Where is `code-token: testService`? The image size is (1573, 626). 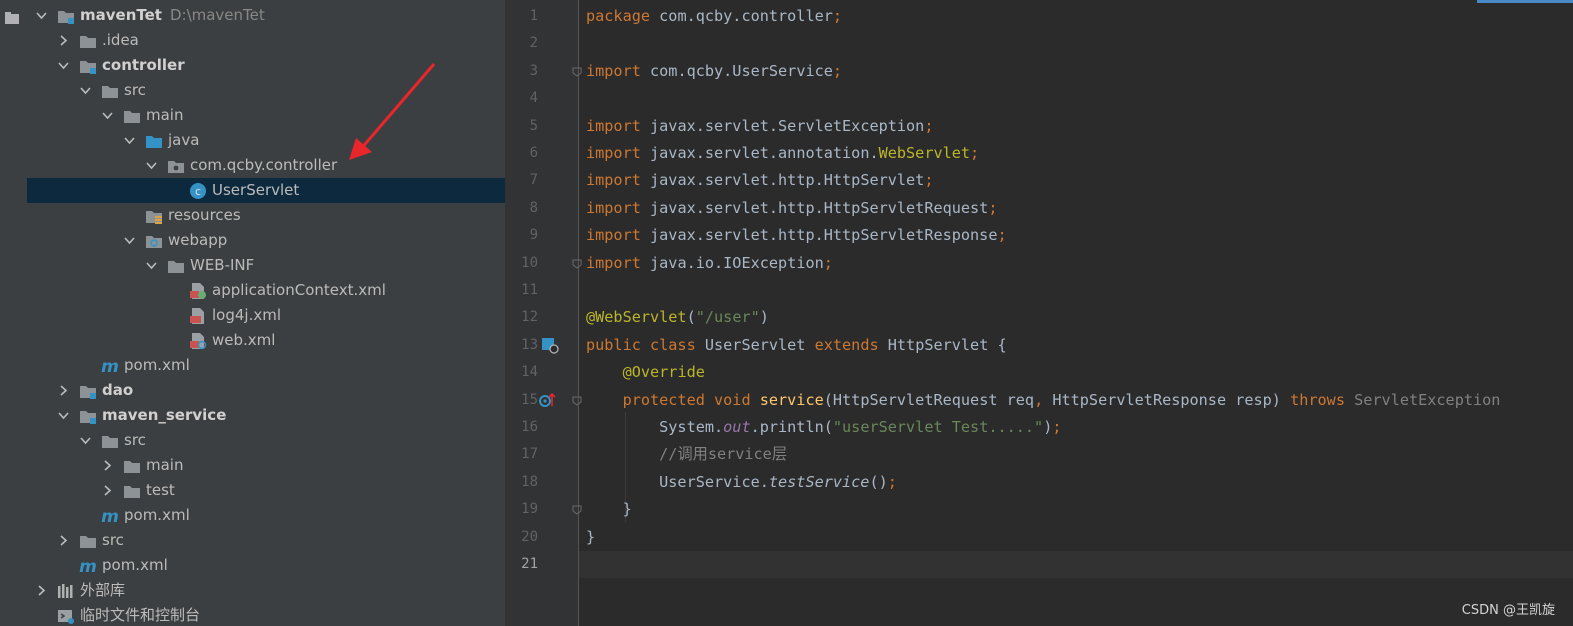
code-token: testService is located at coordinates (819, 481).